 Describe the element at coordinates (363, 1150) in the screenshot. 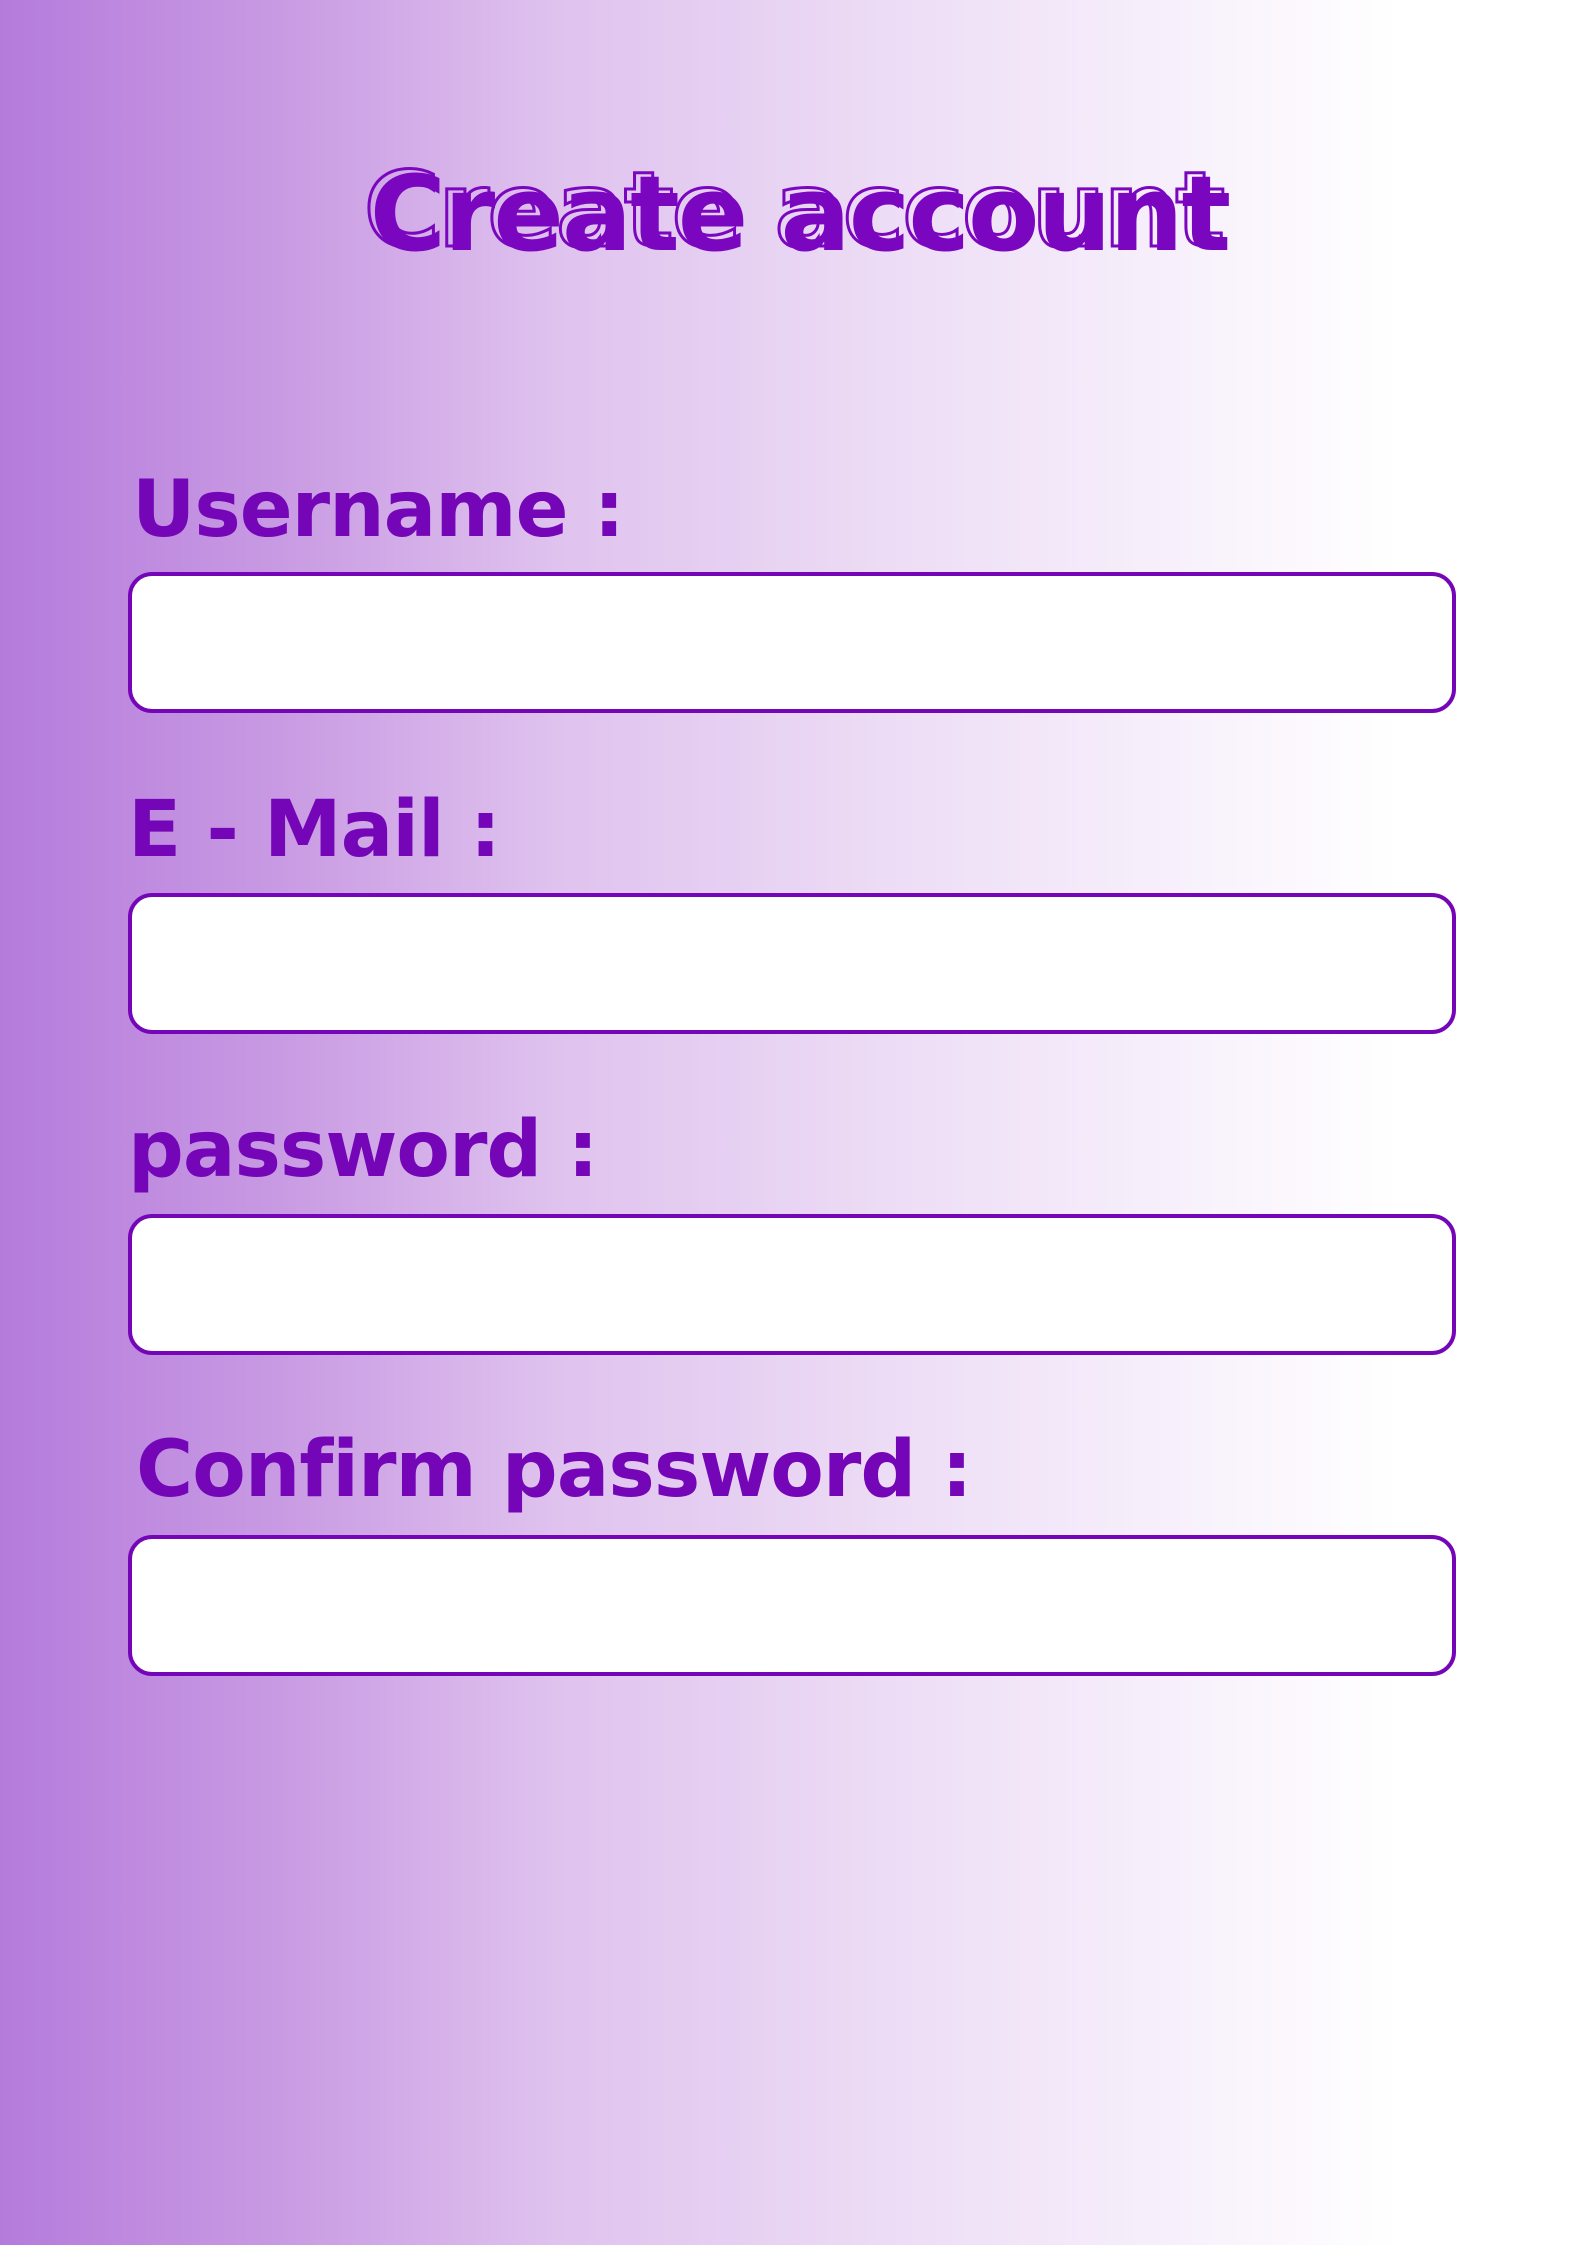

I see `password-label: password :` at that location.